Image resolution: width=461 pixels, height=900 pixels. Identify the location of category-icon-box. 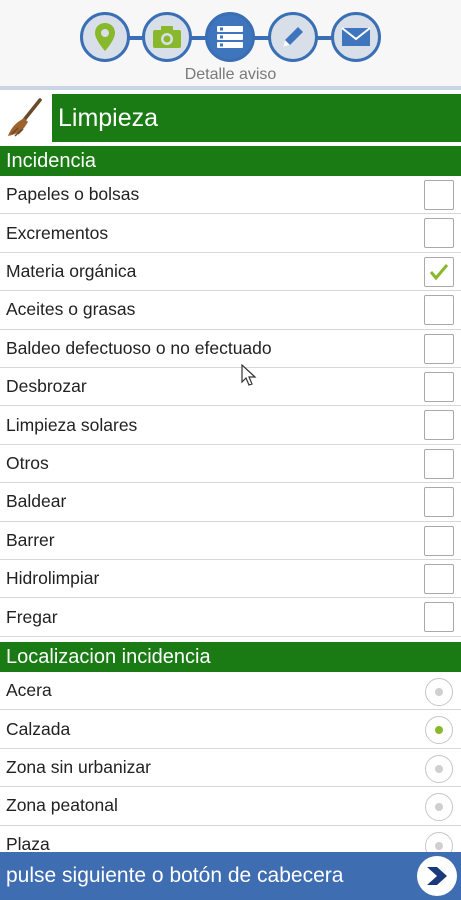
(26, 118).